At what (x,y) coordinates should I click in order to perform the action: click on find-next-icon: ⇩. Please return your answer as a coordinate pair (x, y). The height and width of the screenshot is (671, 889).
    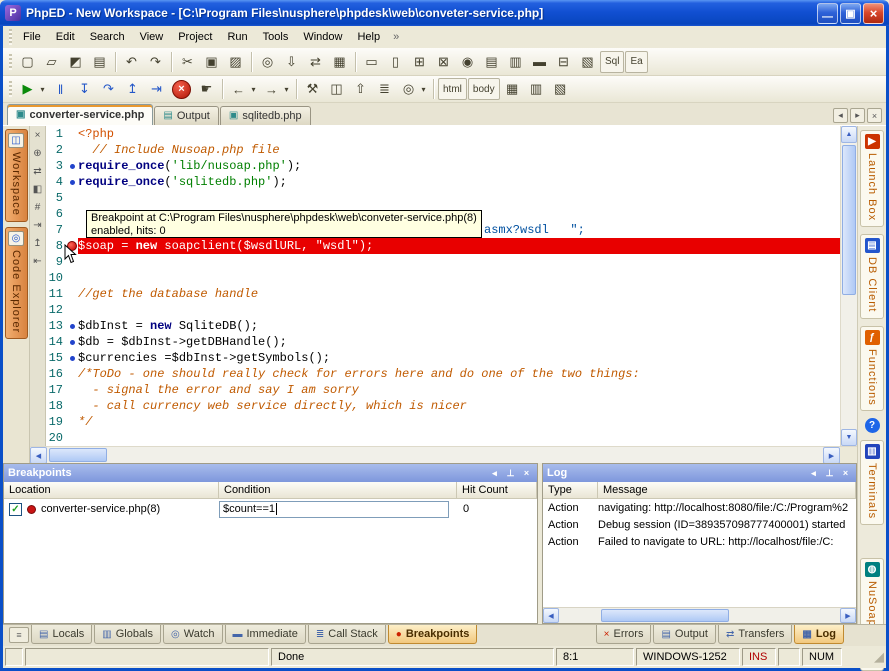
    Looking at the image, I should click on (291, 62).